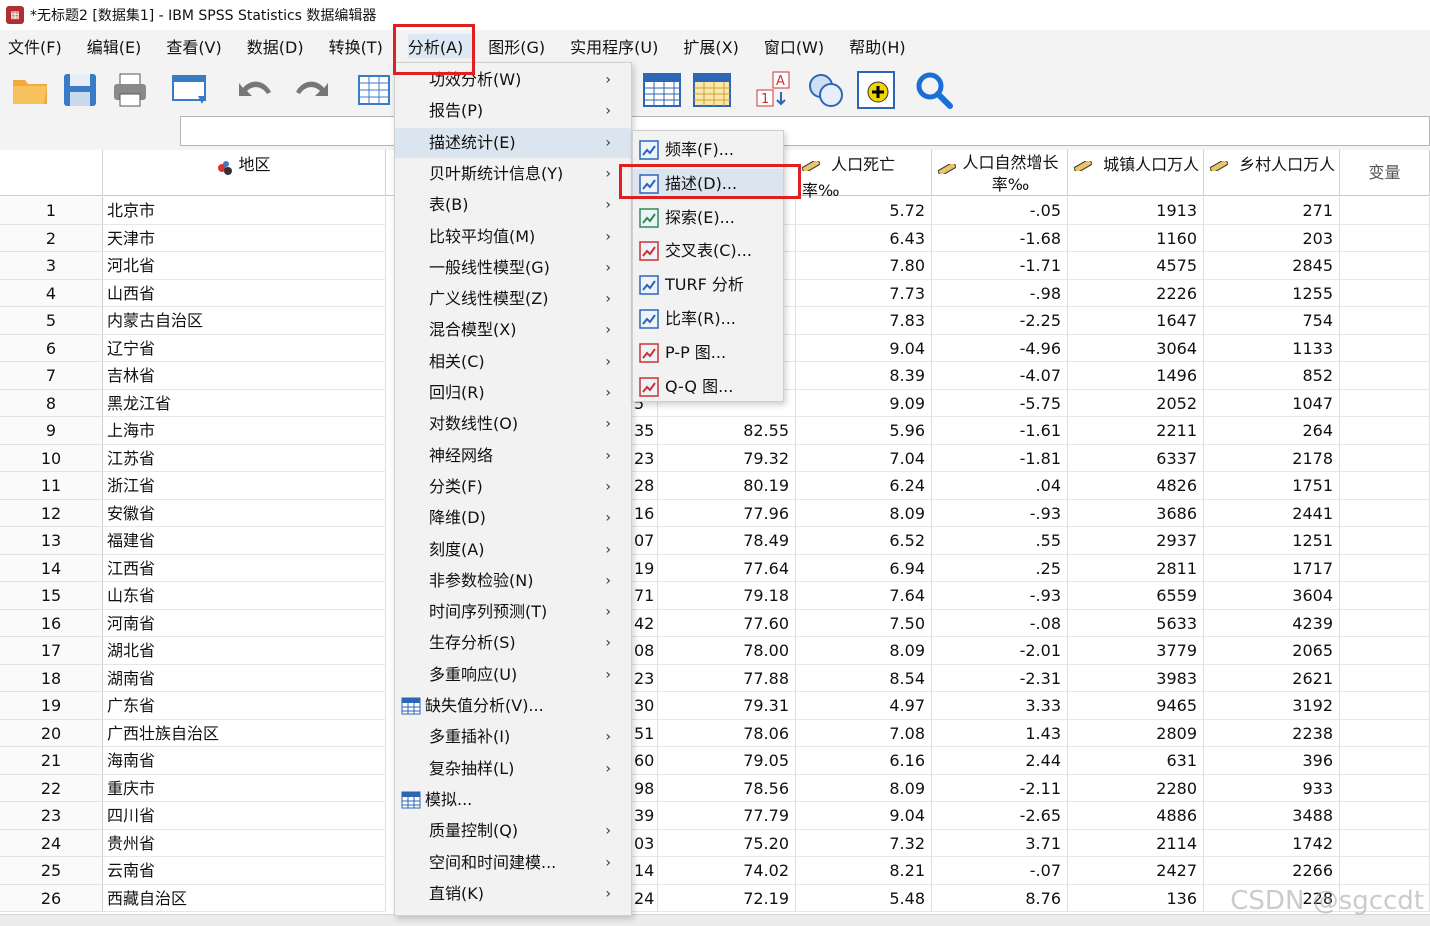 The height and width of the screenshot is (926, 1430). What do you see at coordinates (1272, 788) in the screenshot?
I see `cell-rural: 933` at bounding box center [1272, 788].